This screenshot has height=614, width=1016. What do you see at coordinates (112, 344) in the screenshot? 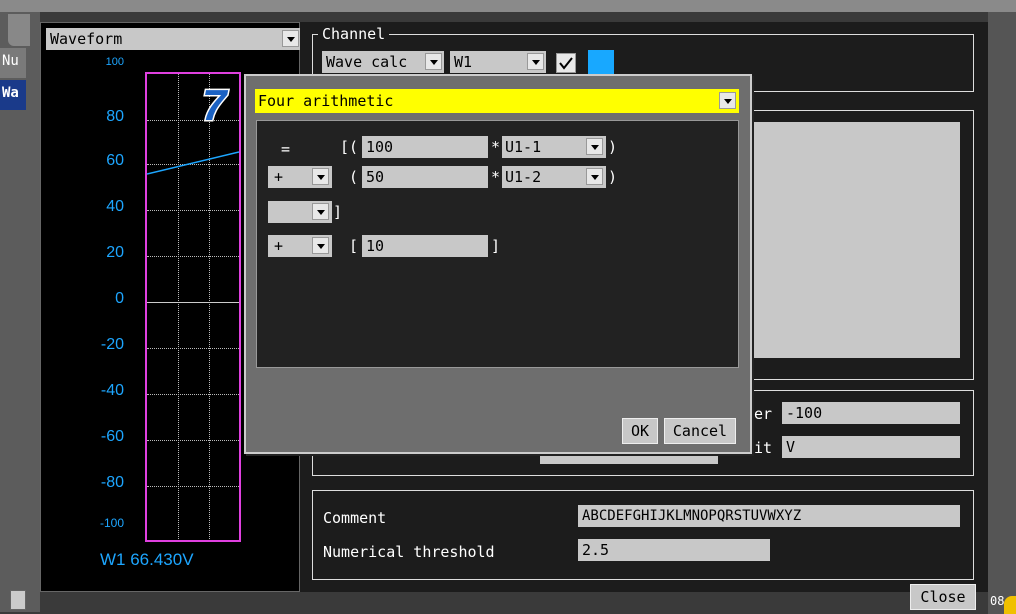
I see `y-tick-label: -20` at bounding box center [112, 344].